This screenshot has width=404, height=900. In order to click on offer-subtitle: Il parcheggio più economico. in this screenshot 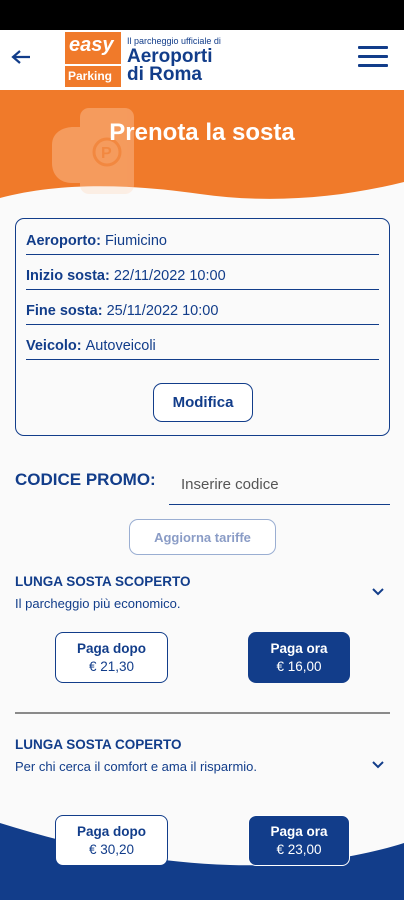, I will do `click(98, 603)`.